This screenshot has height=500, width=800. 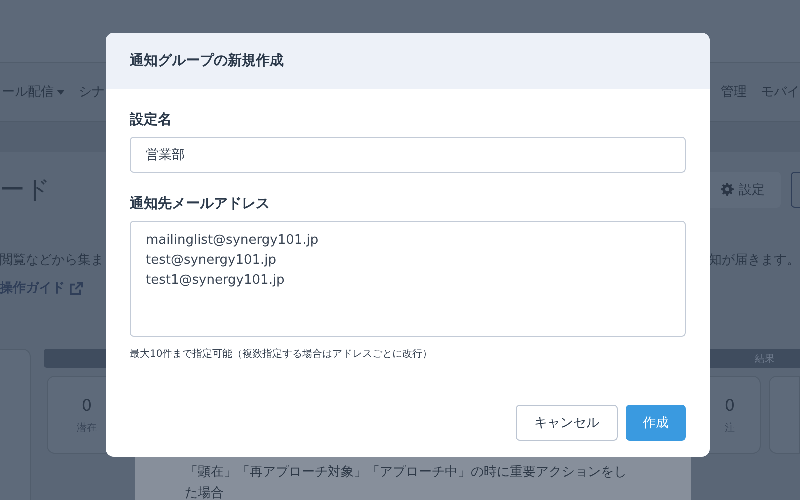 I want to click on external-link-icon, so click(x=76, y=288).